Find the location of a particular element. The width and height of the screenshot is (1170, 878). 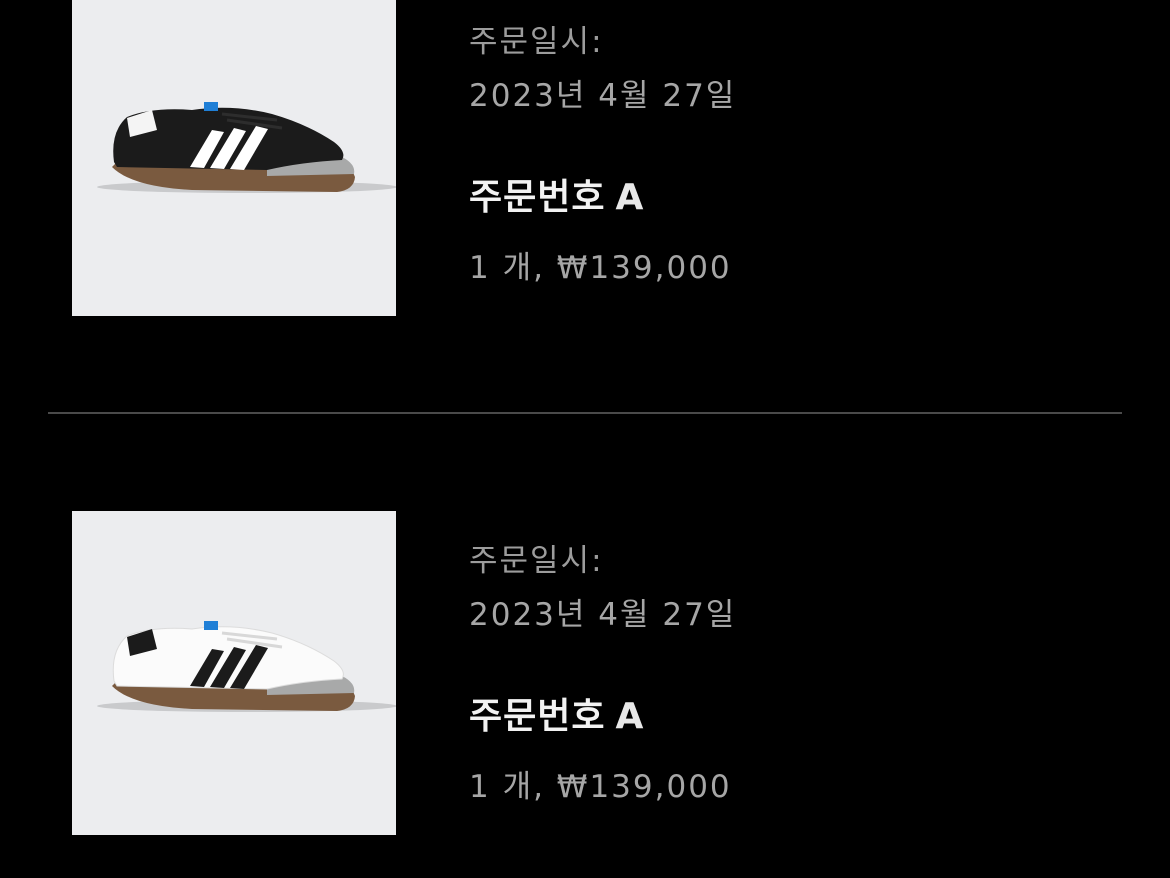

divider is located at coordinates (585, 413).